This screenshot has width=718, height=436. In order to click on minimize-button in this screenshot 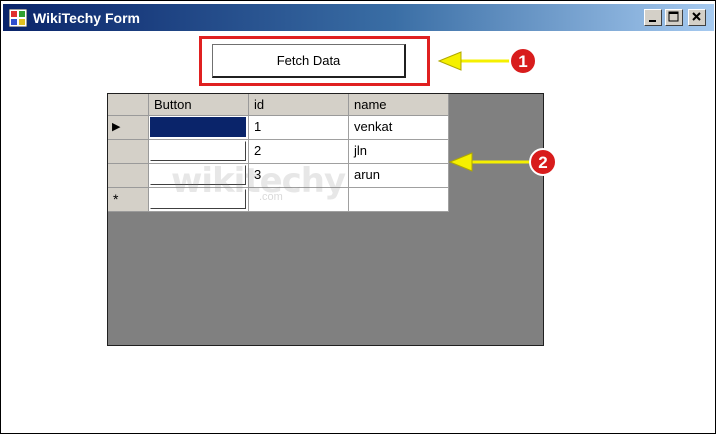, I will do `click(653, 17)`.